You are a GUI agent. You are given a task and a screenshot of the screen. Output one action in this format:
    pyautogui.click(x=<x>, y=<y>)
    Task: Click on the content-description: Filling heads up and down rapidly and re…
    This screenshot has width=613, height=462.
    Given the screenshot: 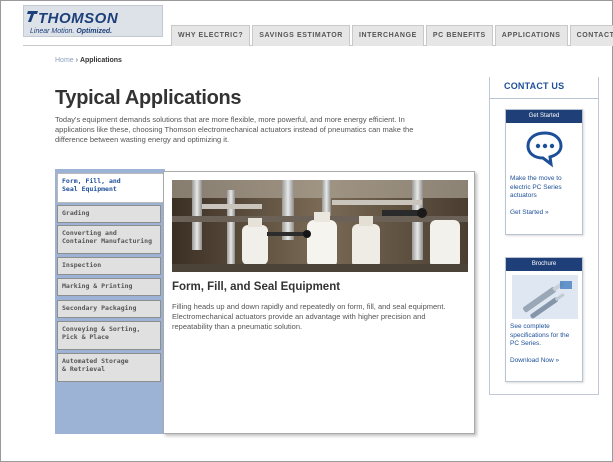 What is the action you would take?
    pyautogui.click(x=309, y=316)
    